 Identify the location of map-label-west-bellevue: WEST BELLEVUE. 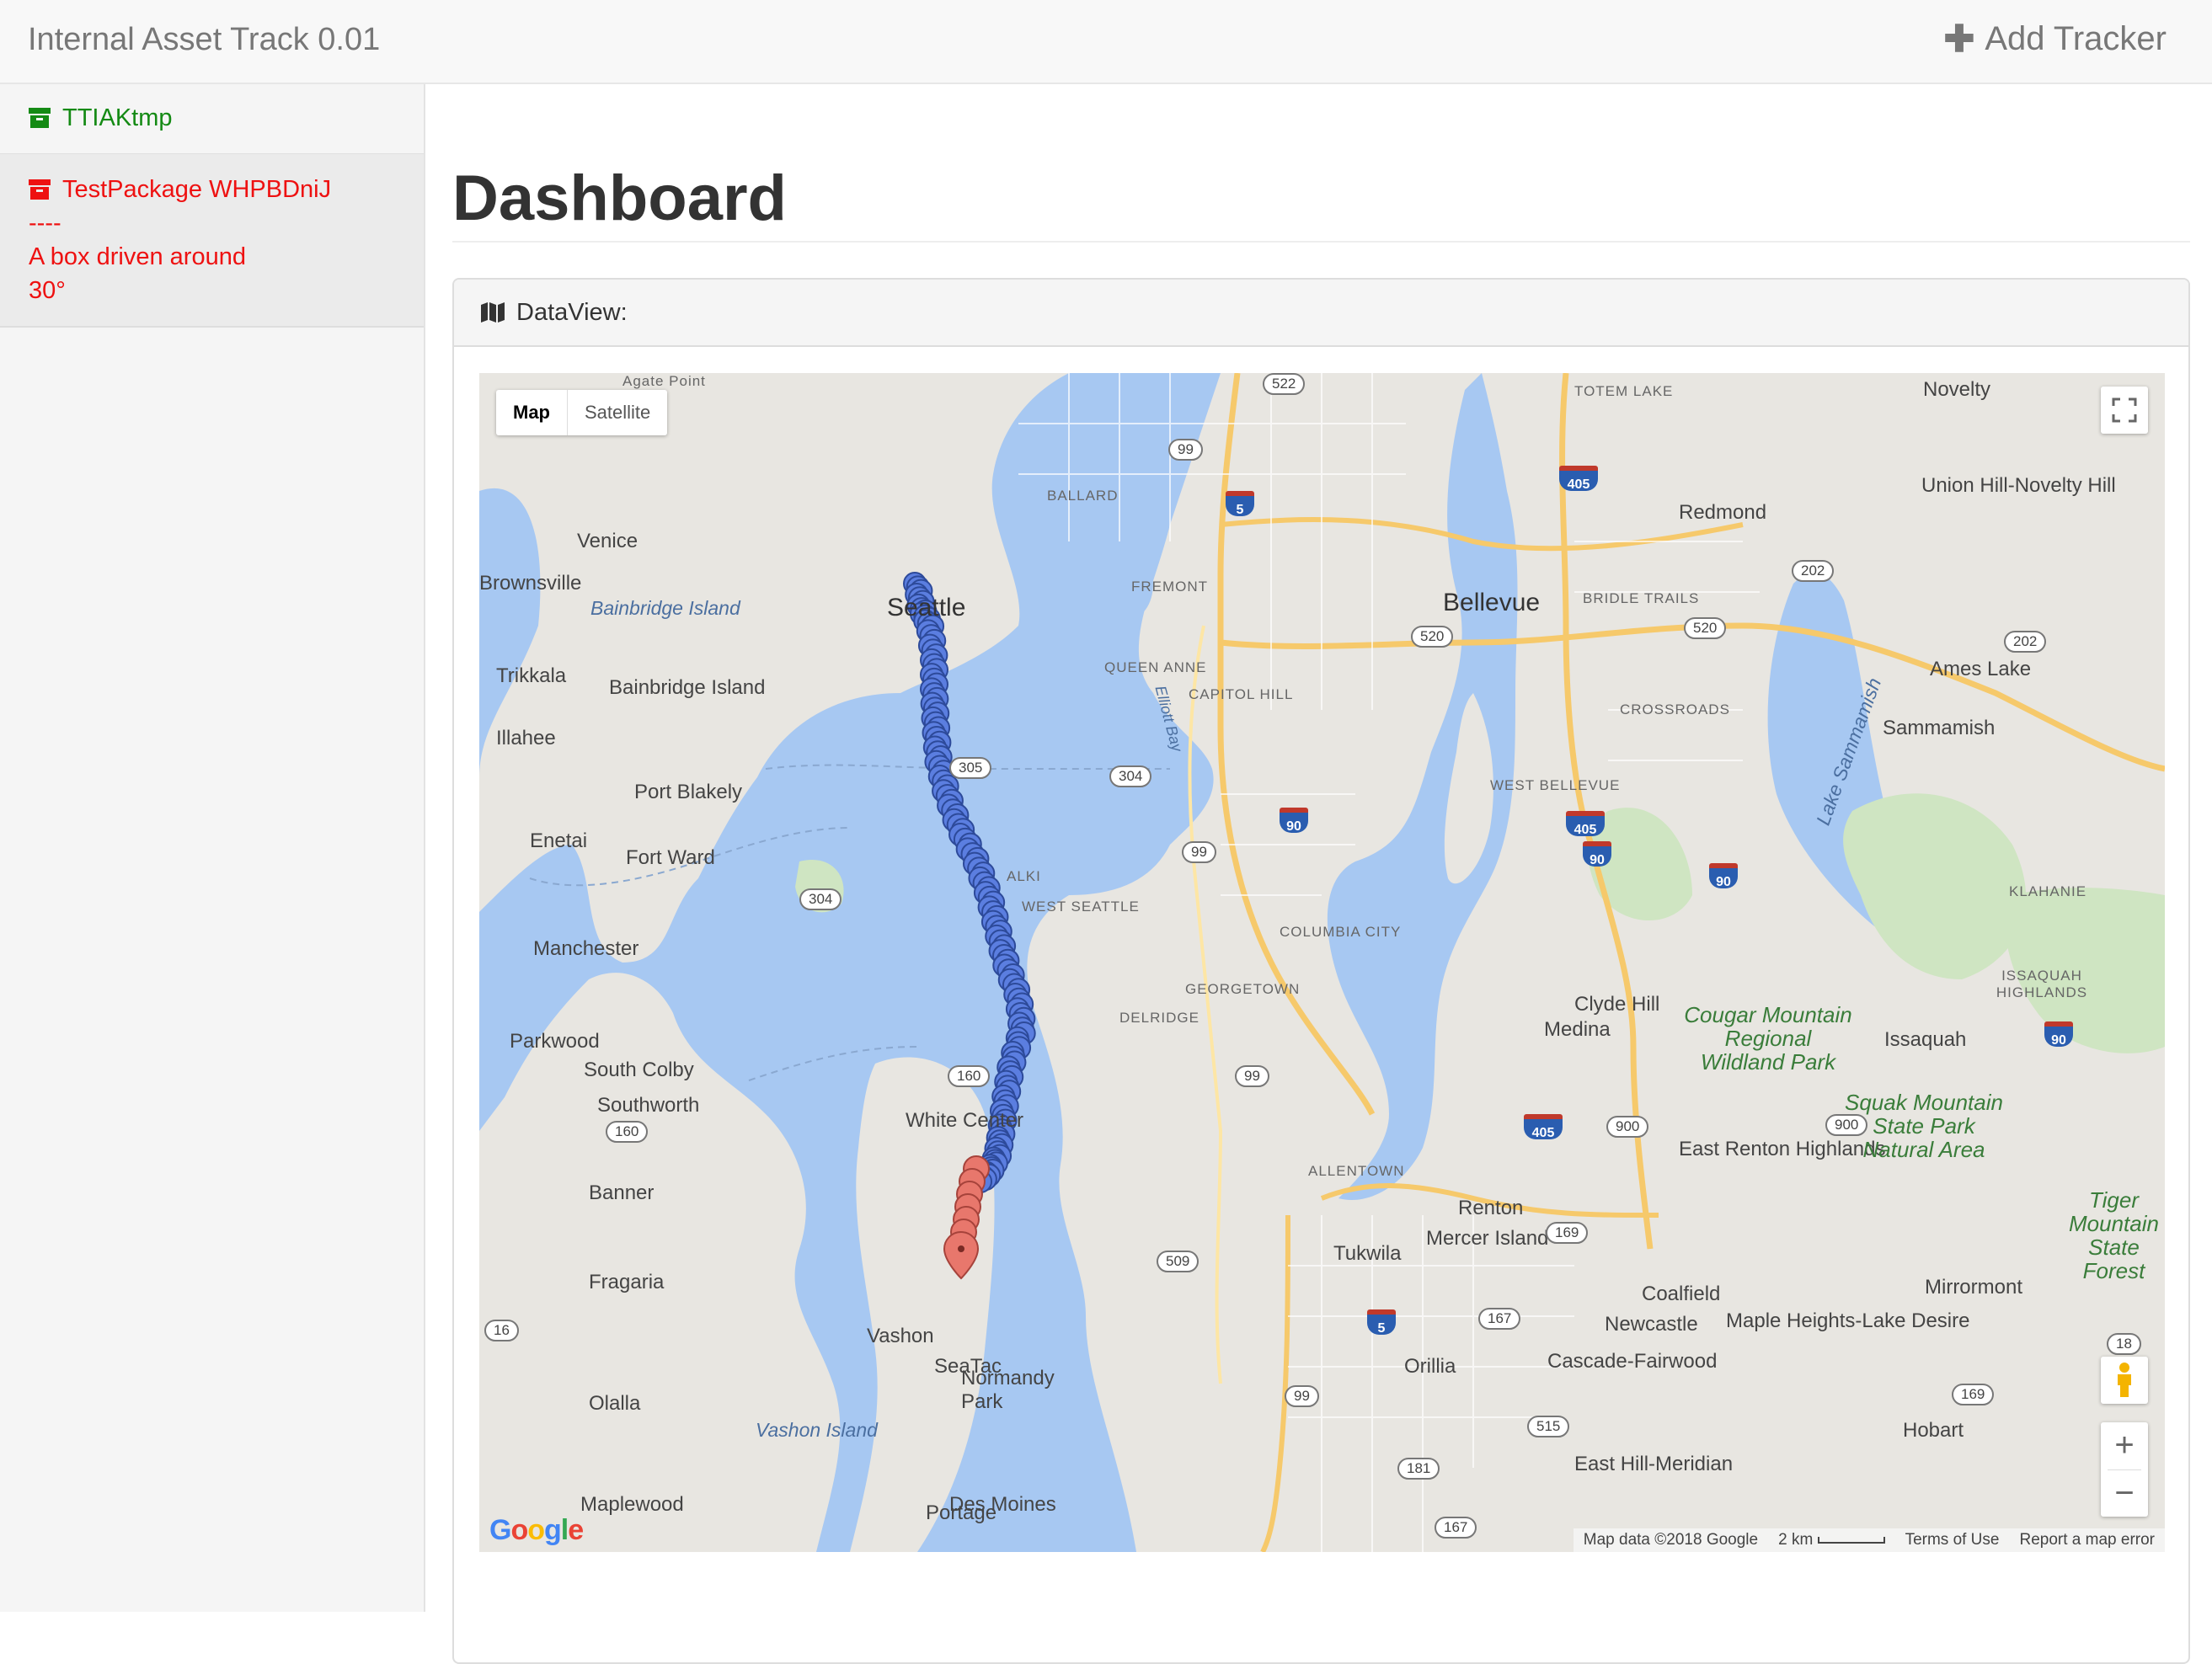
(1555, 785).